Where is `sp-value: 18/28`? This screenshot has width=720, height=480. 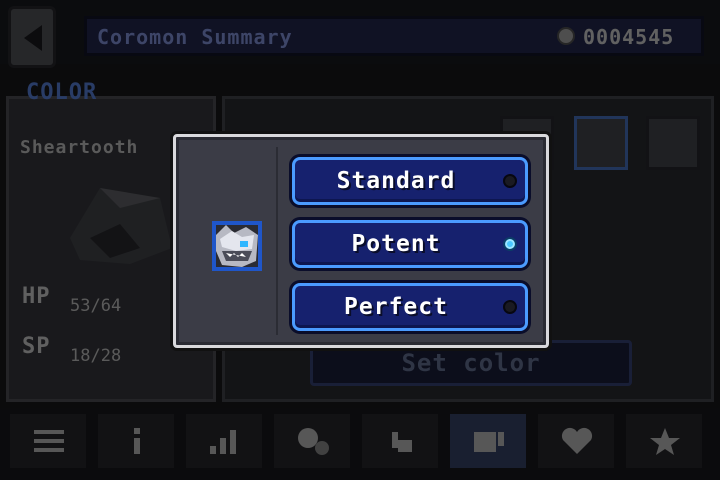 sp-value: 18/28 is located at coordinates (96, 356).